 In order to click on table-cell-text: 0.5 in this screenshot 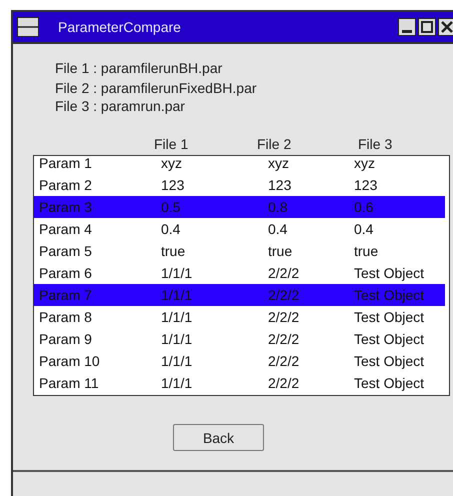, I will do `click(171, 207)`.